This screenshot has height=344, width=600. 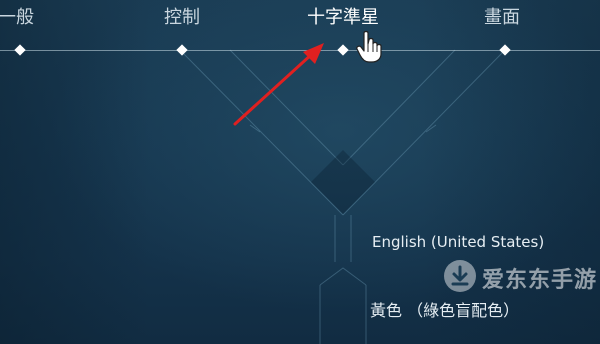 I want to click on watermark-text: 爱东东手游, so click(x=540, y=280).